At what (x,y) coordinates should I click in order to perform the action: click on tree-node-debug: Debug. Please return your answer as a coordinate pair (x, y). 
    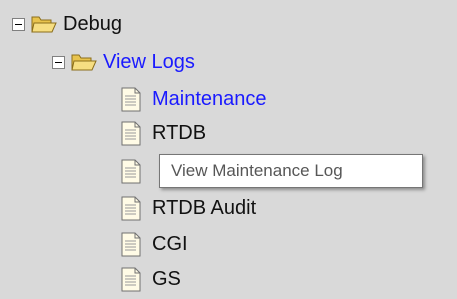
    Looking at the image, I should click on (67, 24).